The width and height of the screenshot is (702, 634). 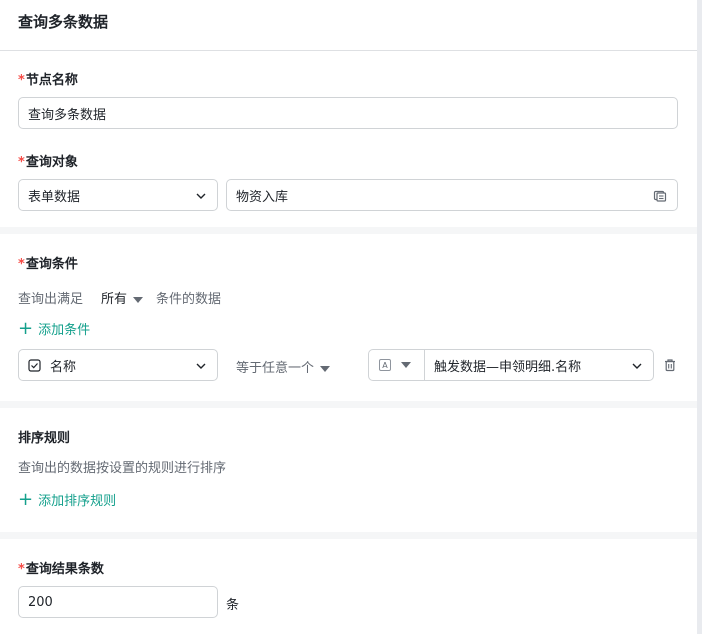 I want to click on add-condition-button: + 添加条件, so click(x=54, y=328).